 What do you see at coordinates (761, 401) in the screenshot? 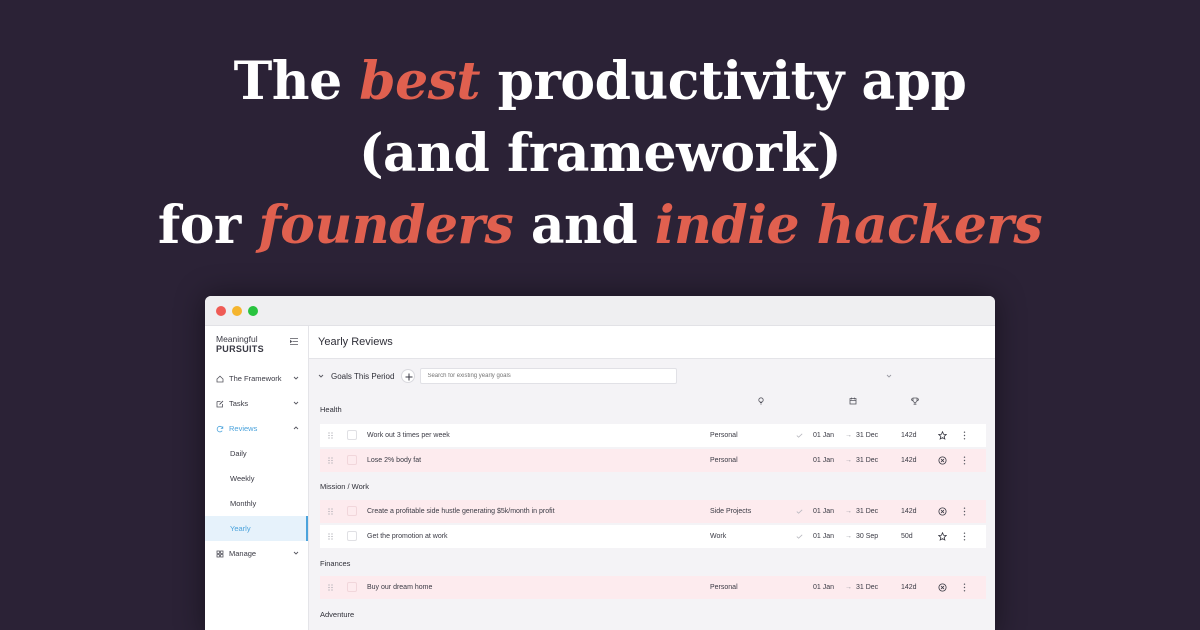
I see `lightbulb-icon` at bounding box center [761, 401].